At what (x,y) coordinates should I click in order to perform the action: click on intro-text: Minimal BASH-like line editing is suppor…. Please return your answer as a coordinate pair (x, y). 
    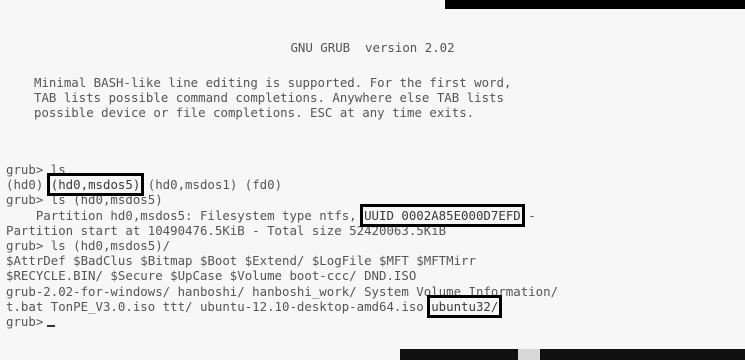
    Looking at the image, I should click on (272, 98).